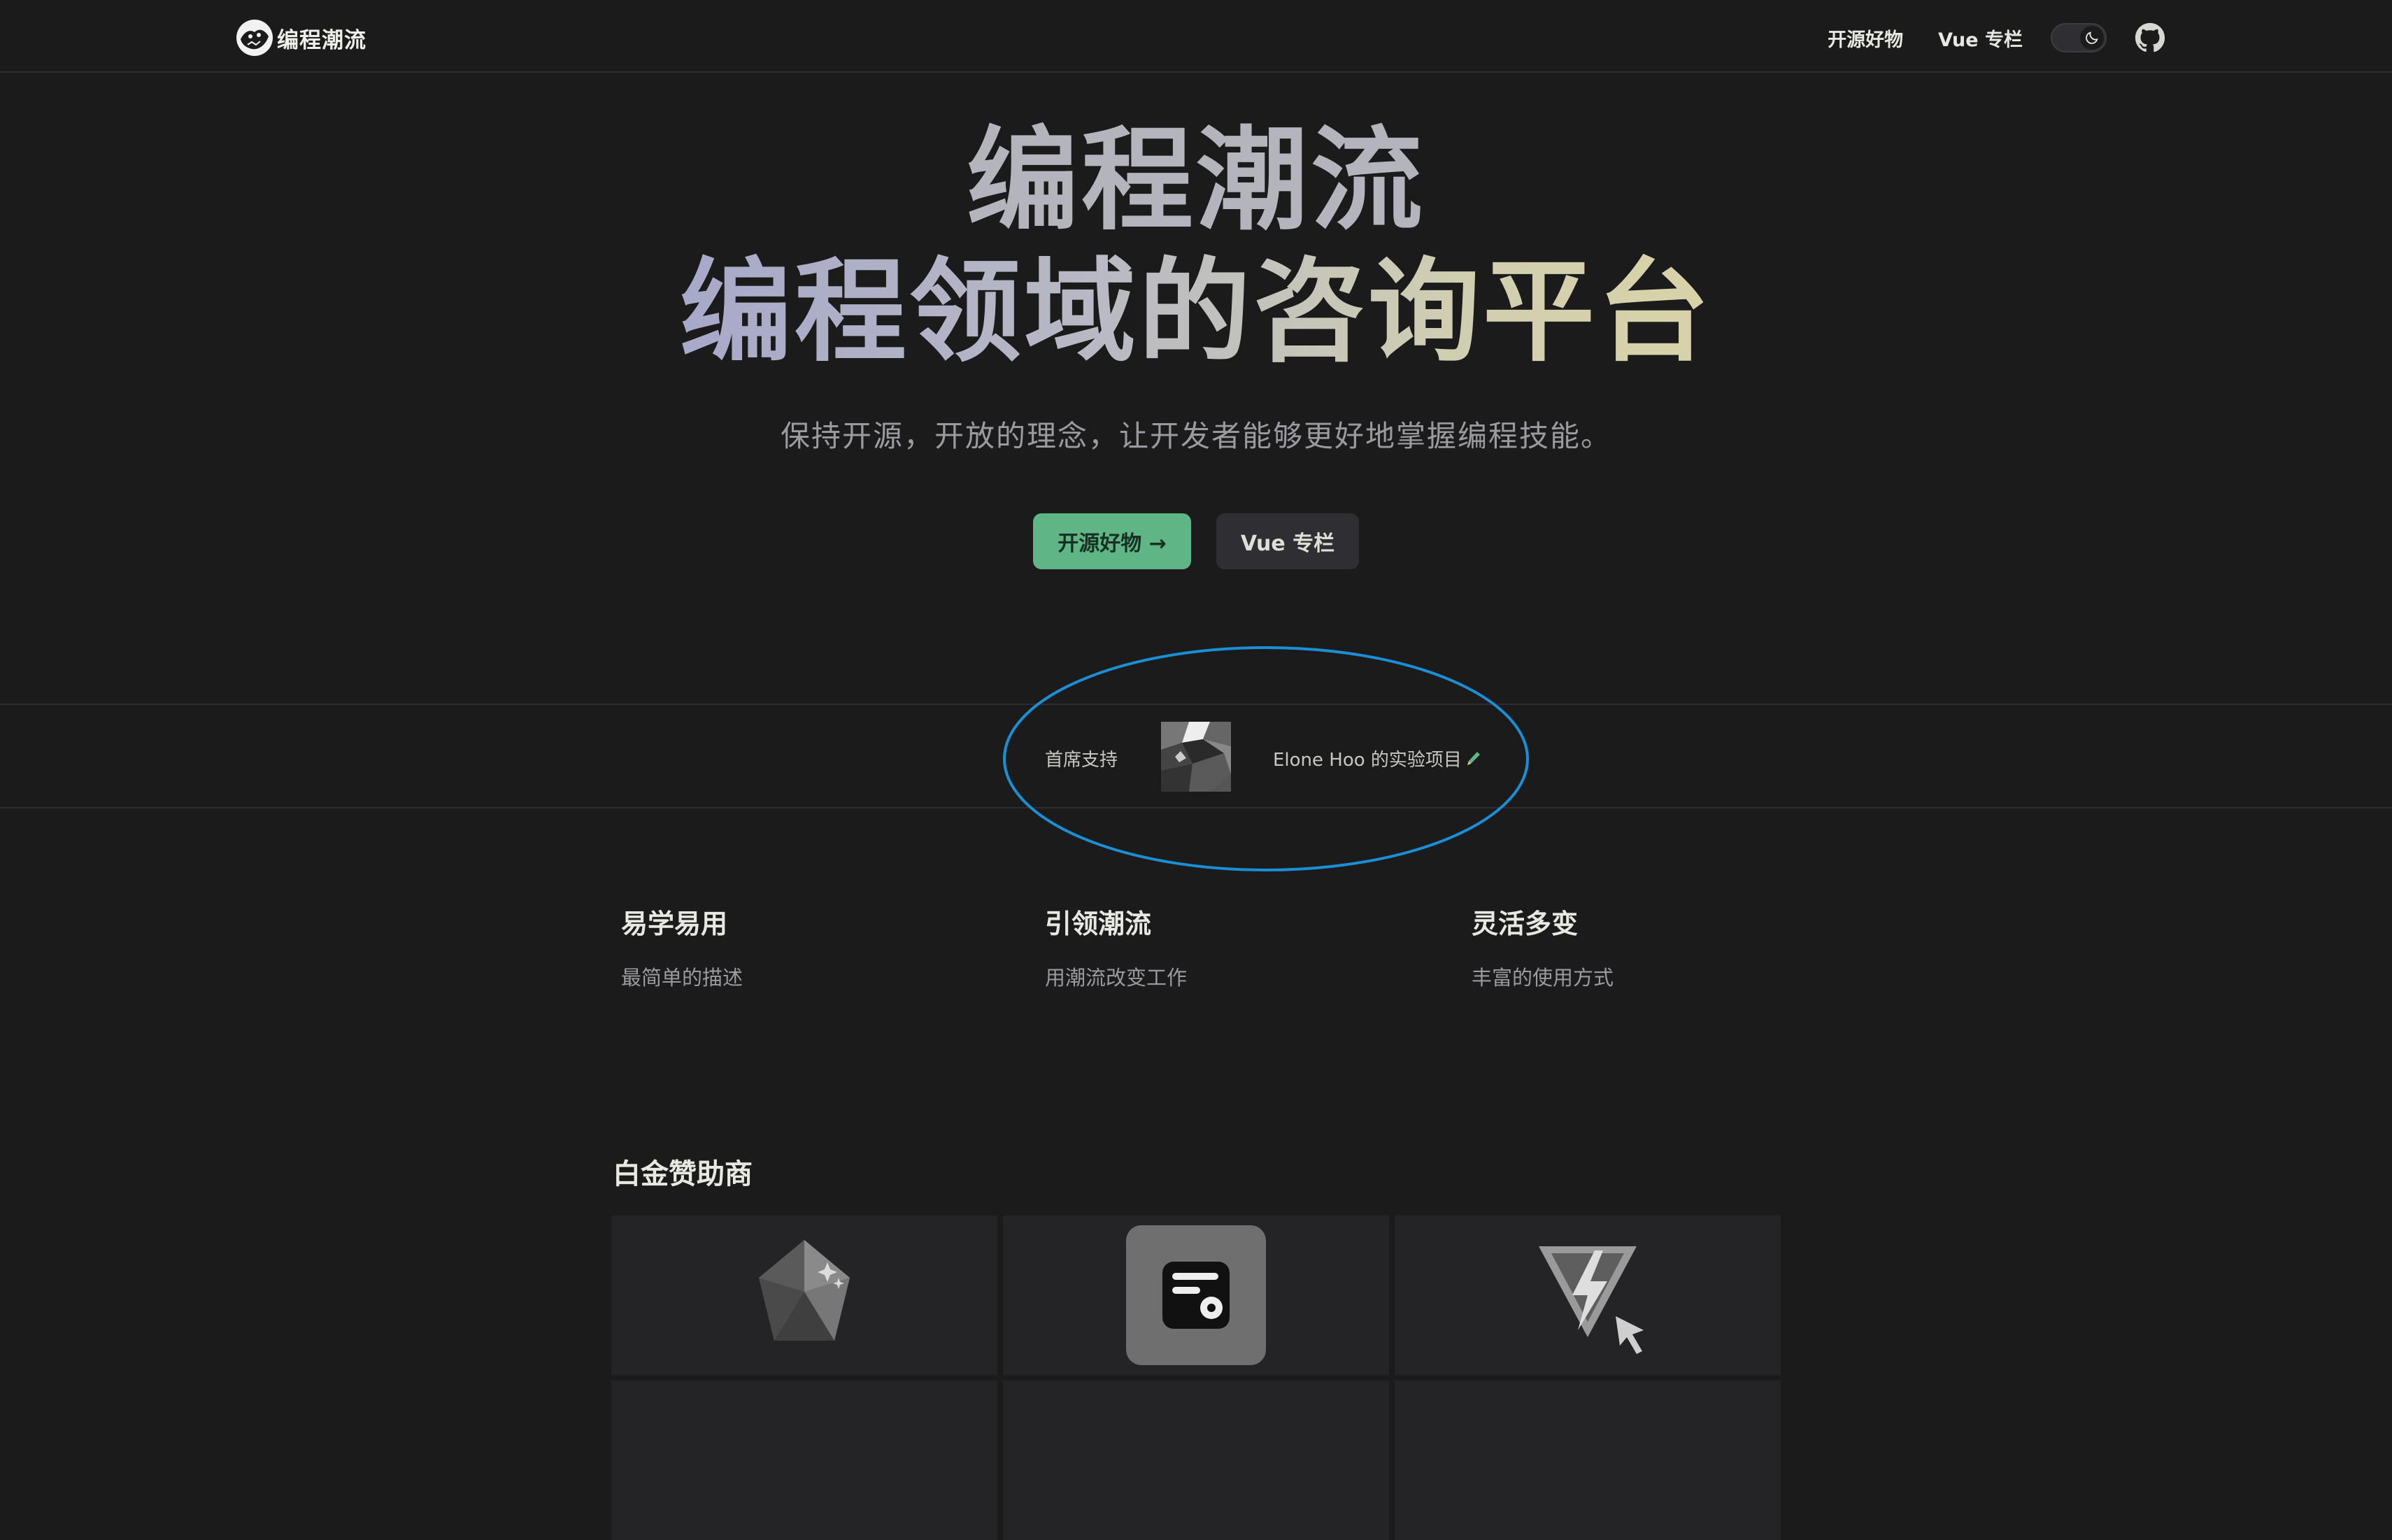 This screenshot has height=1540, width=2392. What do you see at coordinates (1082, 760) in the screenshot?
I see `chief-sponsor-label: 首席支持` at bounding box center [1082, 760].